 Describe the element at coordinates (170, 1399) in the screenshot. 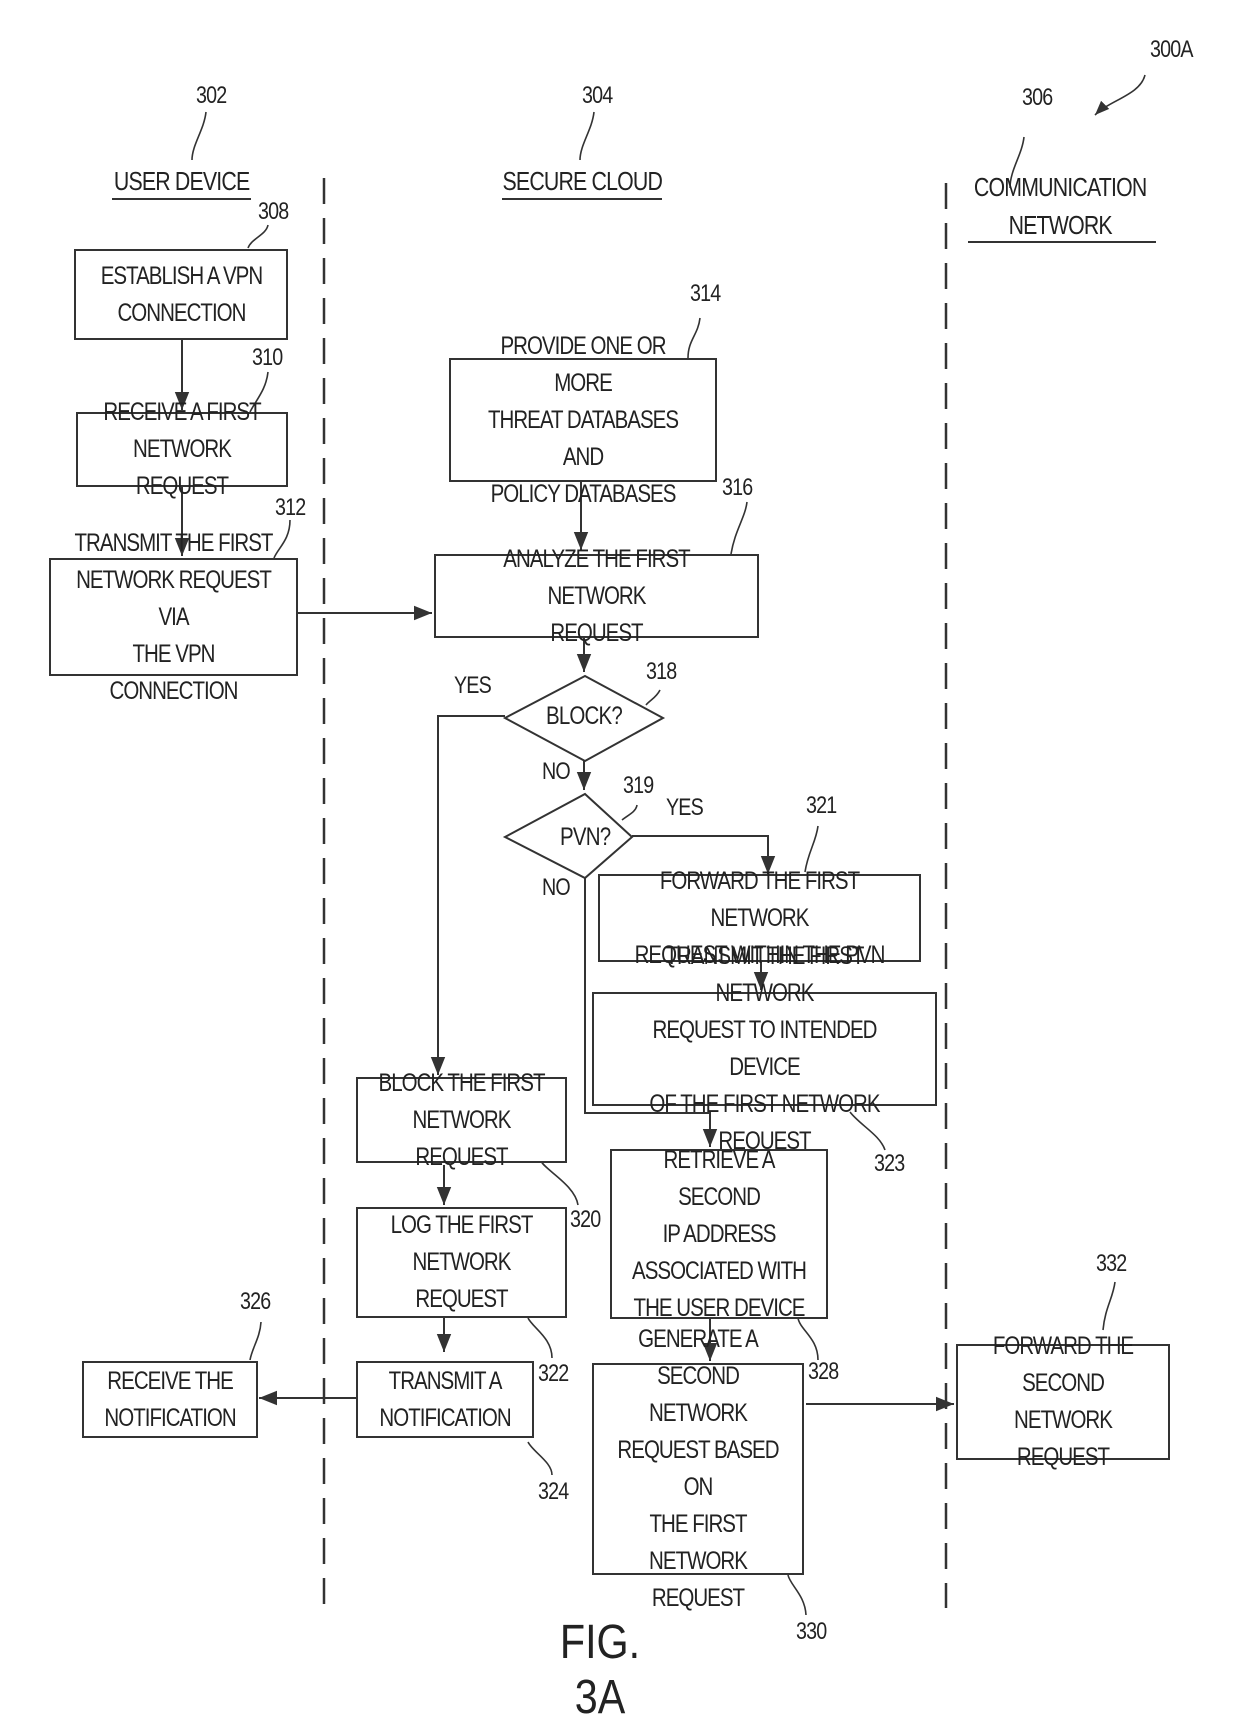

I see `step-326-receive-notification: RECEIVE THE NOTIFICATION` at that location.